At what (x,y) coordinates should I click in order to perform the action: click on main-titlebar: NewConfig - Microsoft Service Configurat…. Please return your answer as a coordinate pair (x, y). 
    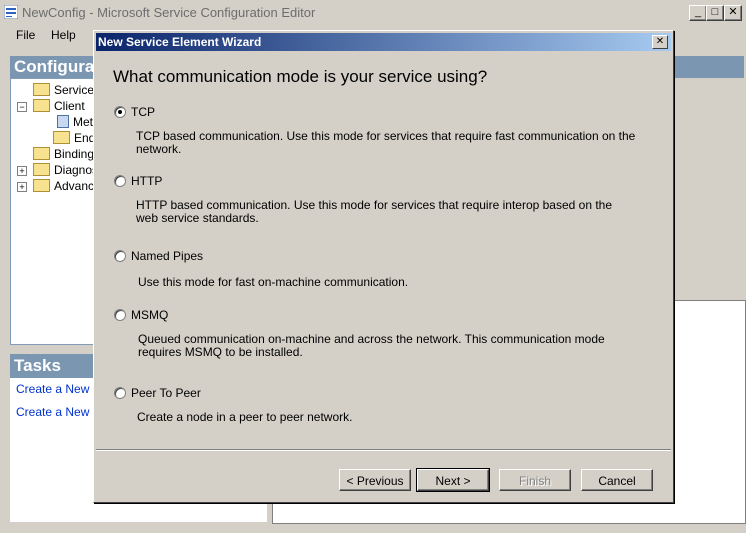
    Looking at the image, I should click on (373, 12).